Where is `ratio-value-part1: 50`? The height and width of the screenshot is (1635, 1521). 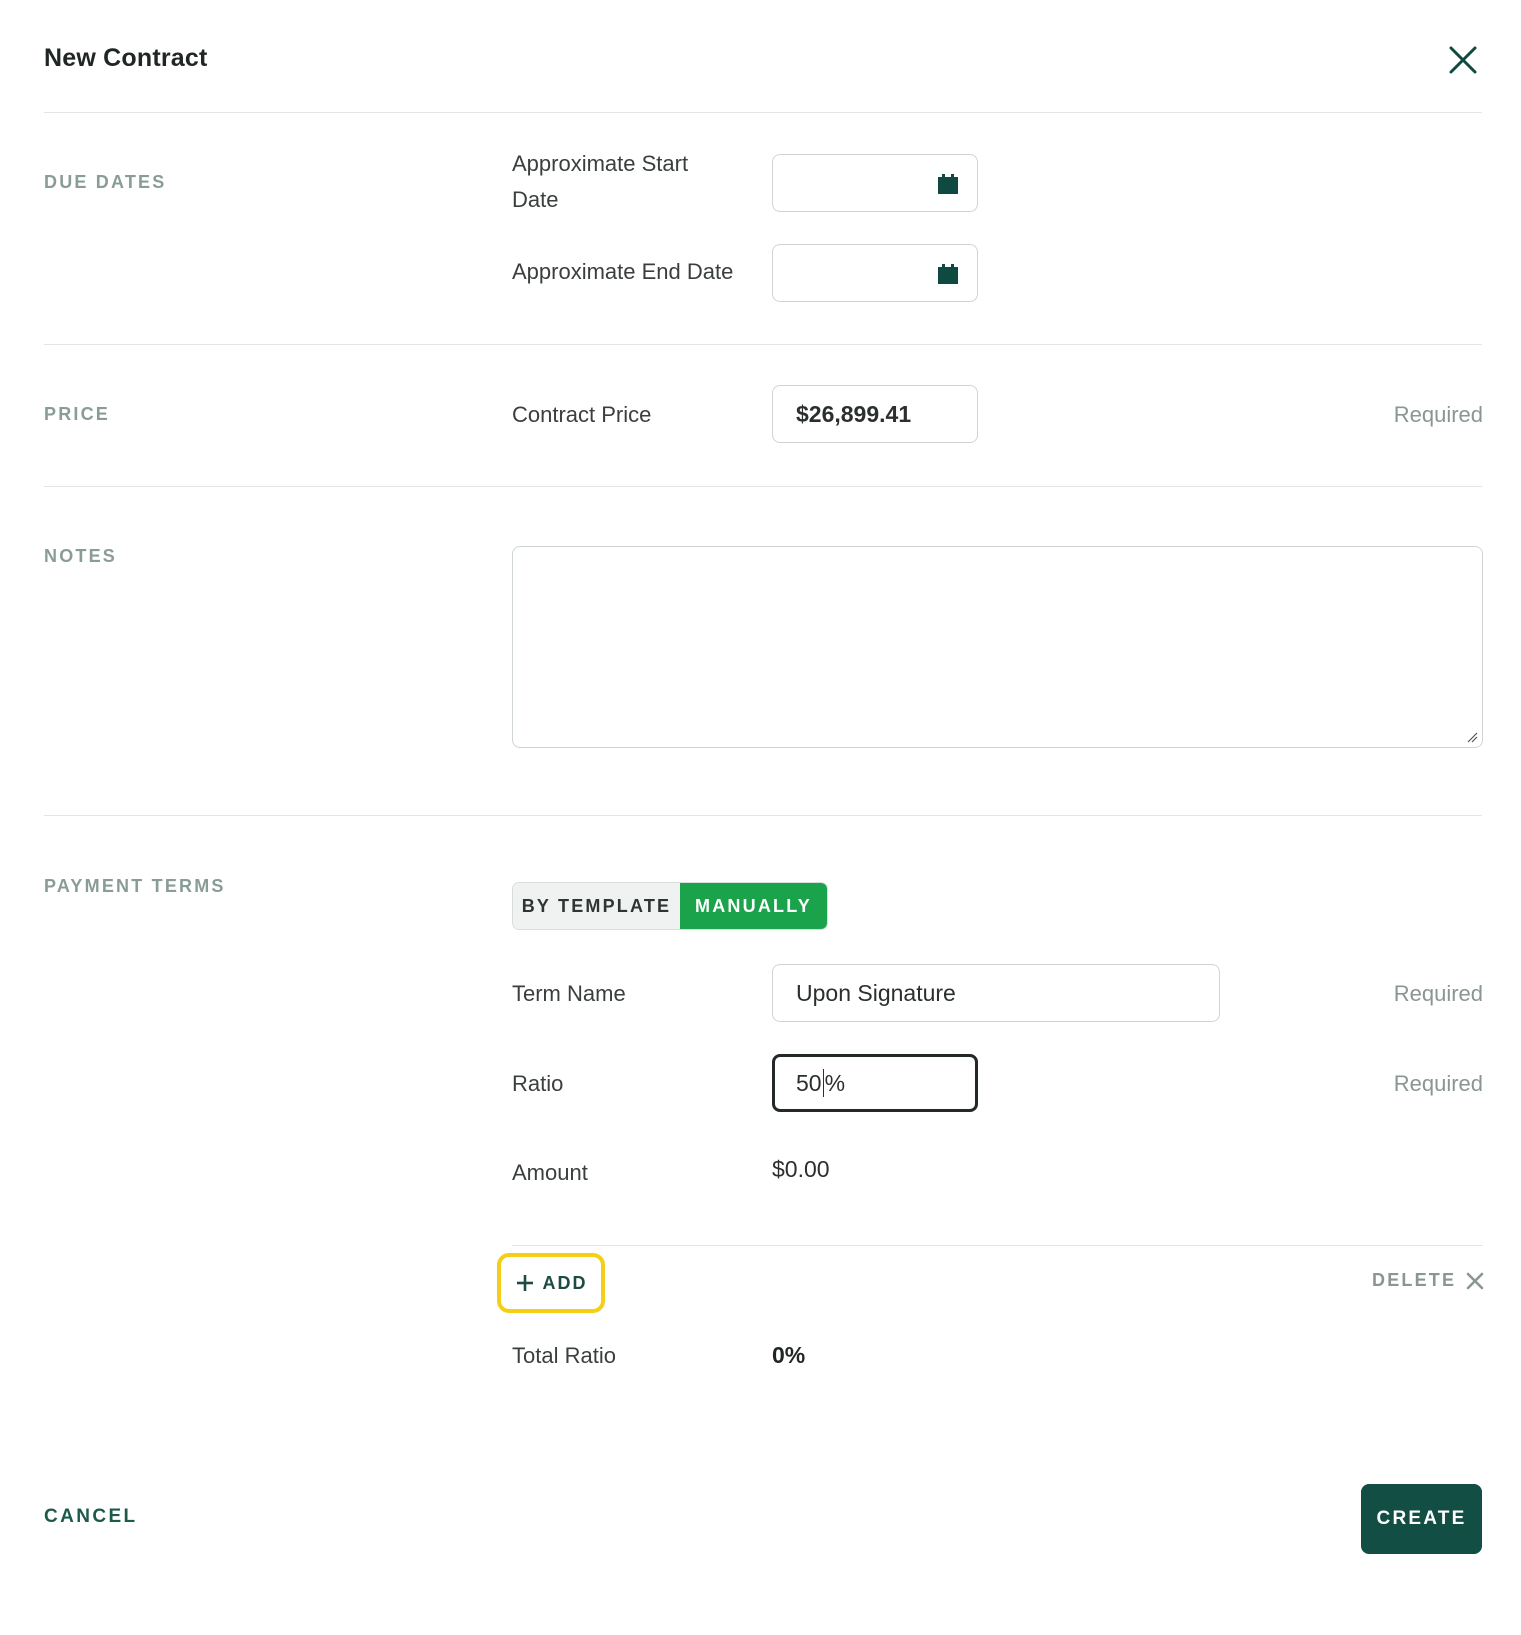
ratio-value-part1: 50 is located at coordinates (809, 1082).